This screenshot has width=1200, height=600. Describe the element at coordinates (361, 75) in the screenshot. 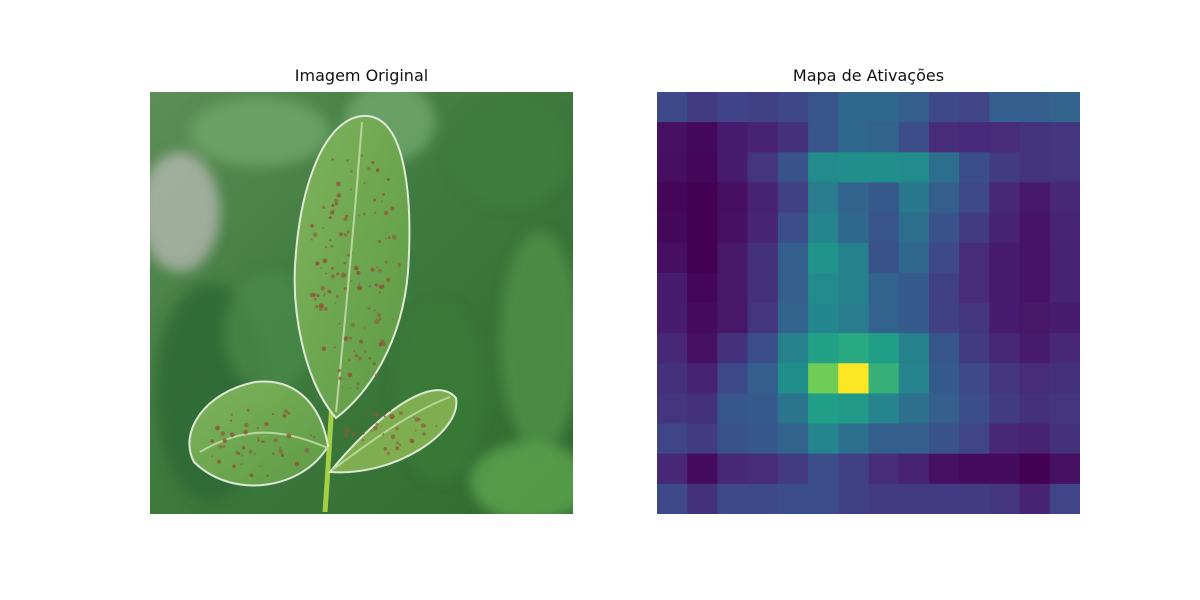

I see `original-image-title: Imagem Original` at that location.